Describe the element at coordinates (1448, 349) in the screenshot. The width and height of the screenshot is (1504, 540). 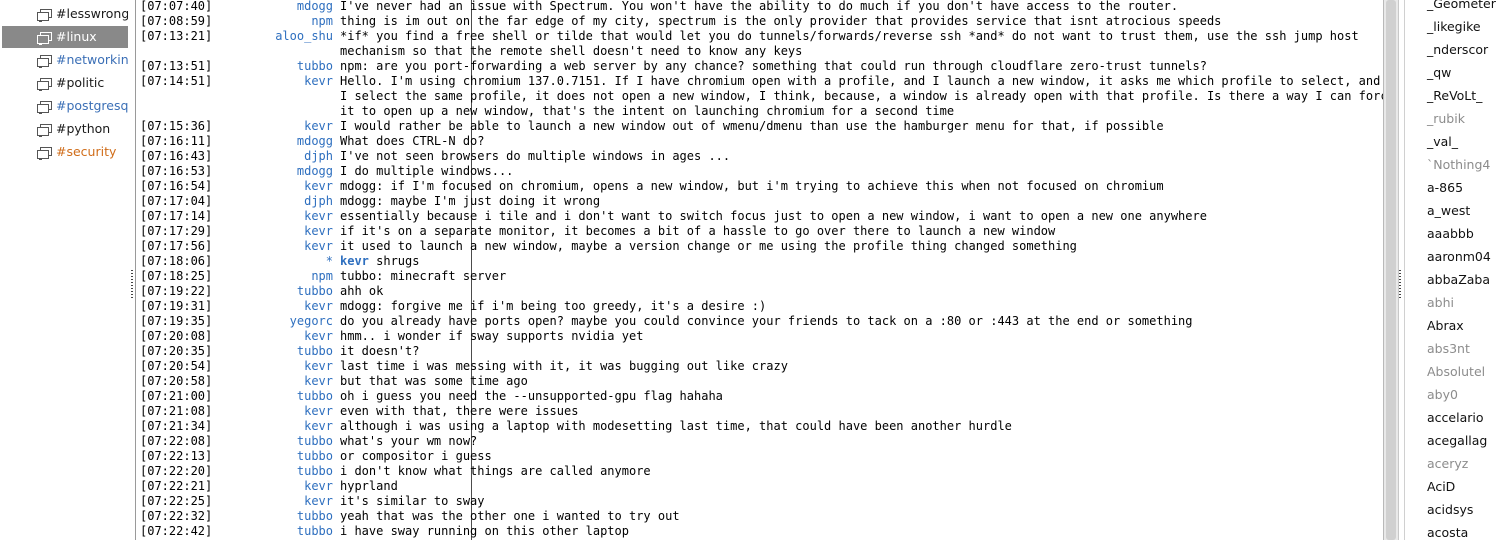
I see `user-list-item: abs3nt` at that location.